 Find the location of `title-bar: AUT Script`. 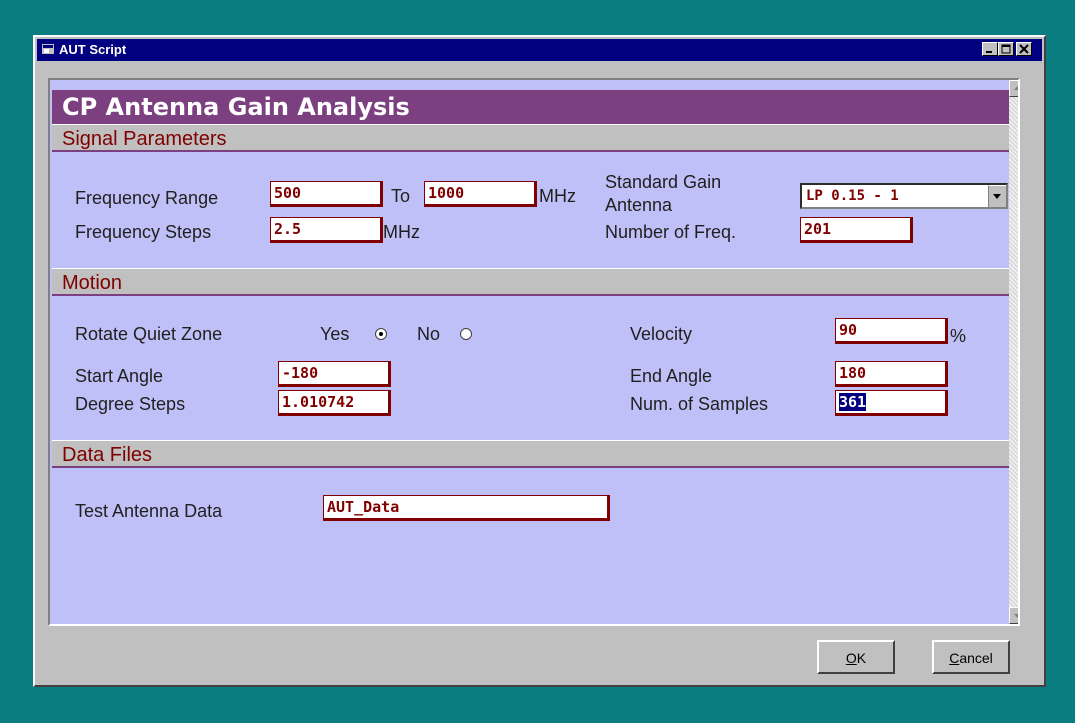

title-bar: AUT Script is located at coordinates (539, 50).